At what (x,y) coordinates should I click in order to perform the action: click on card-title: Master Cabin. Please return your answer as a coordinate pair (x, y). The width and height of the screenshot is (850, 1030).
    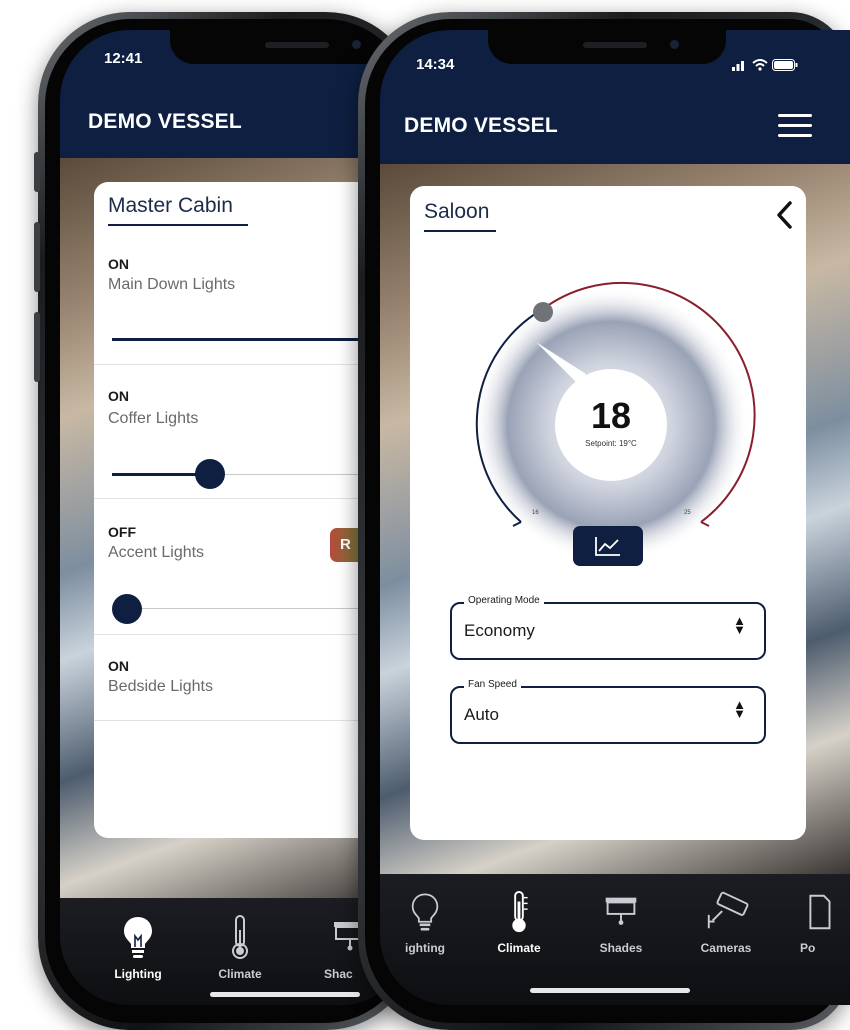
    Looking at the image, I should click on (170, 205).